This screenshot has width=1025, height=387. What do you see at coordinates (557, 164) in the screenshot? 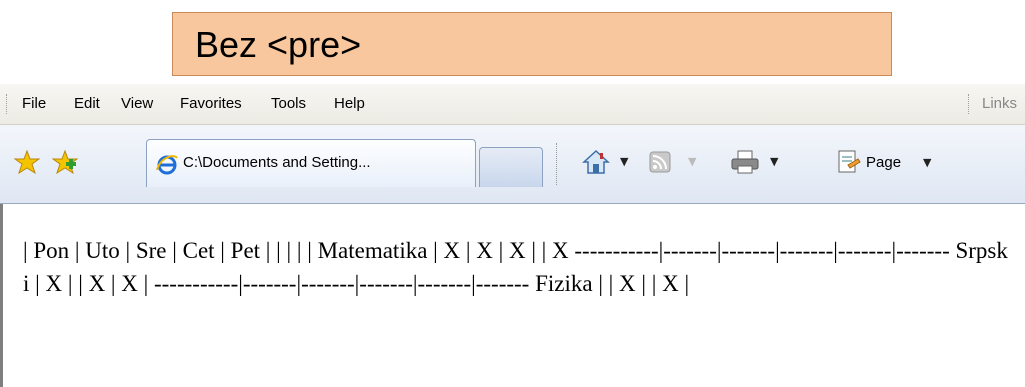
I see `toolbar-separator` at bounding box center [557, 164].